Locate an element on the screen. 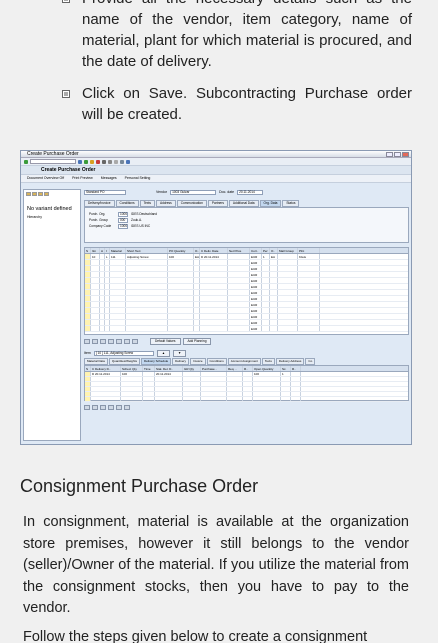  table-row: EUR is located at coordinates (246, 329).